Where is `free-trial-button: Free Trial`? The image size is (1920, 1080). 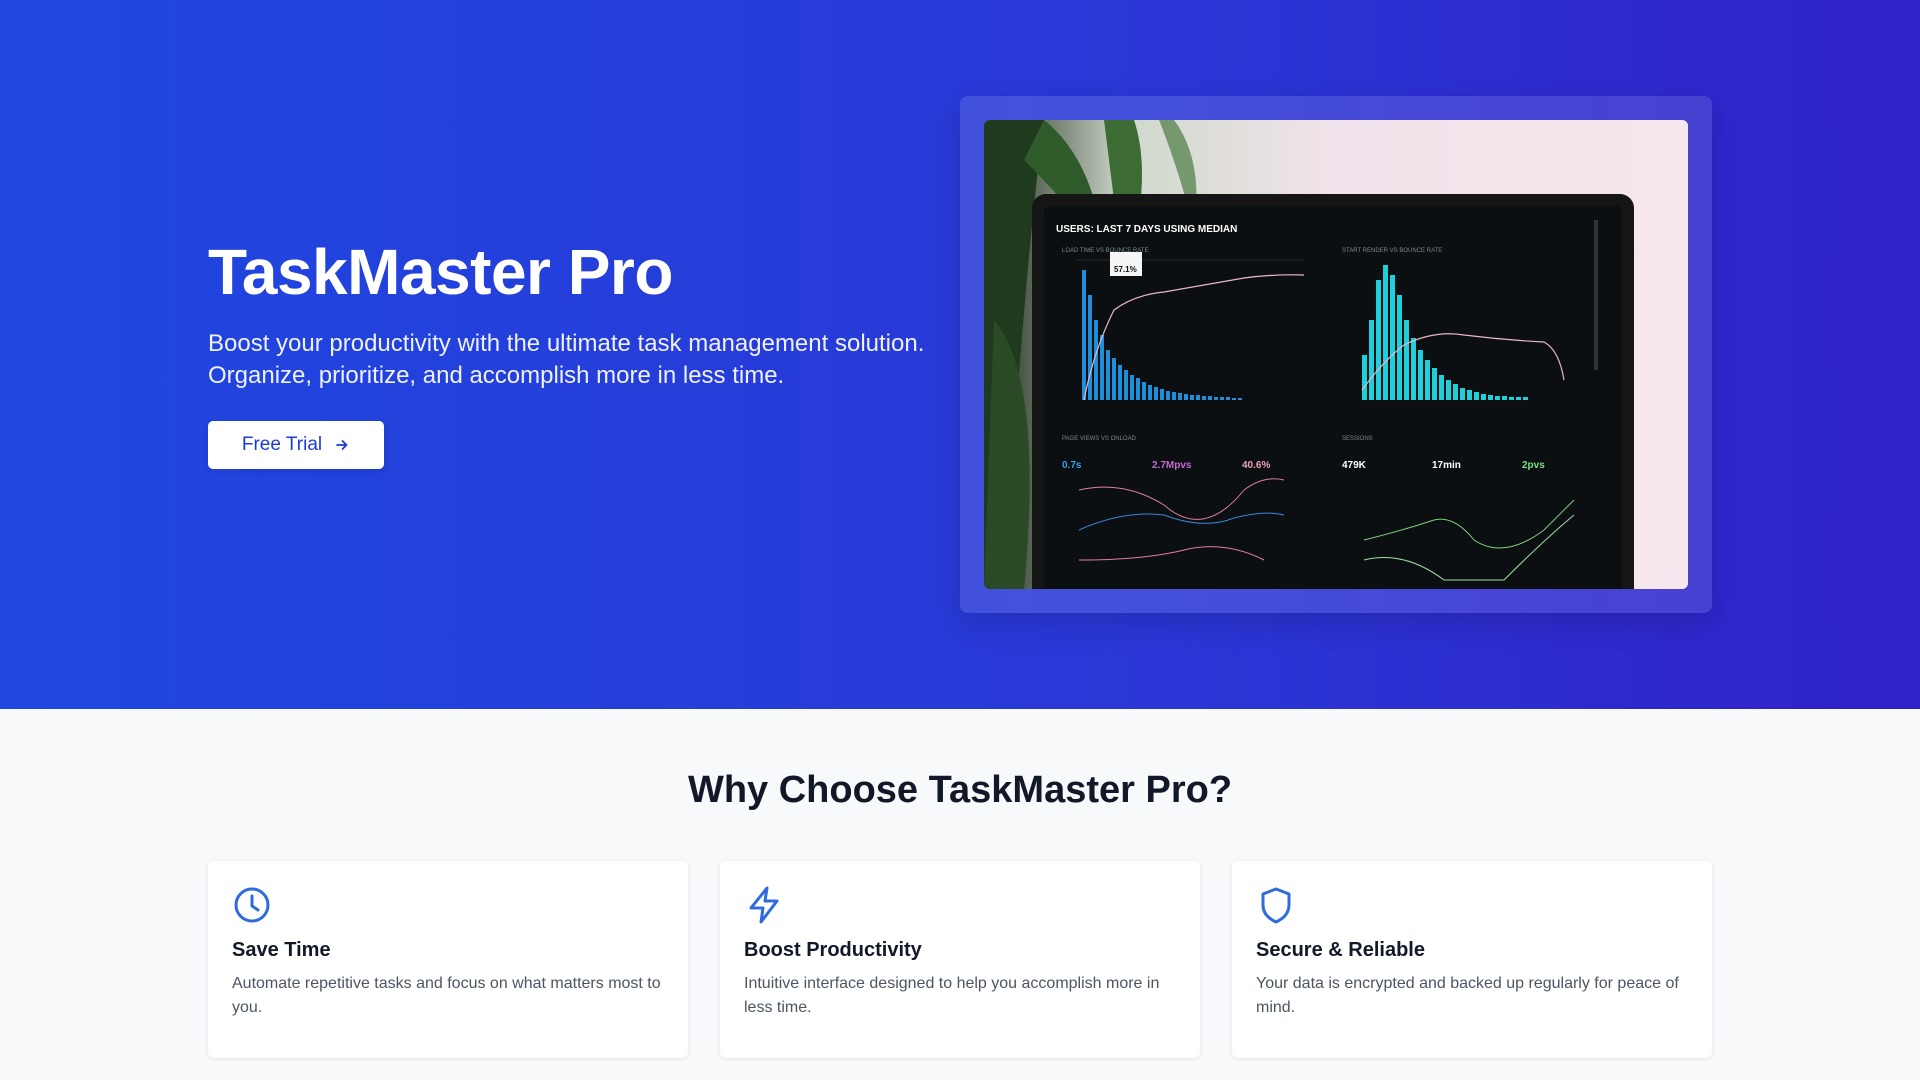
free-trial-button: Free Trial is located at coordinates (296, 445).